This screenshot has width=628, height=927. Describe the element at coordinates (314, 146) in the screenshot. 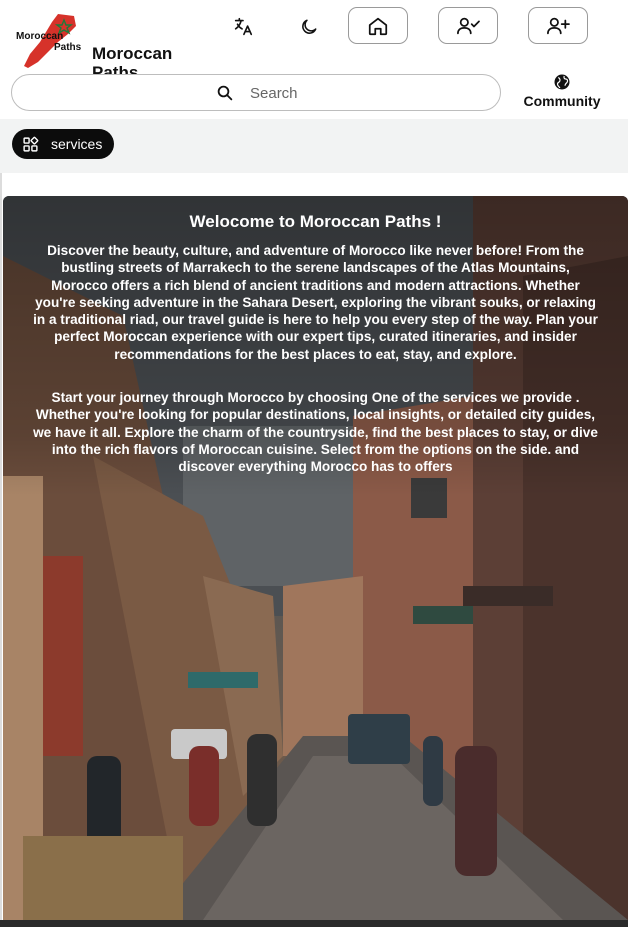

I see `services-nav-bar: services` at that location.